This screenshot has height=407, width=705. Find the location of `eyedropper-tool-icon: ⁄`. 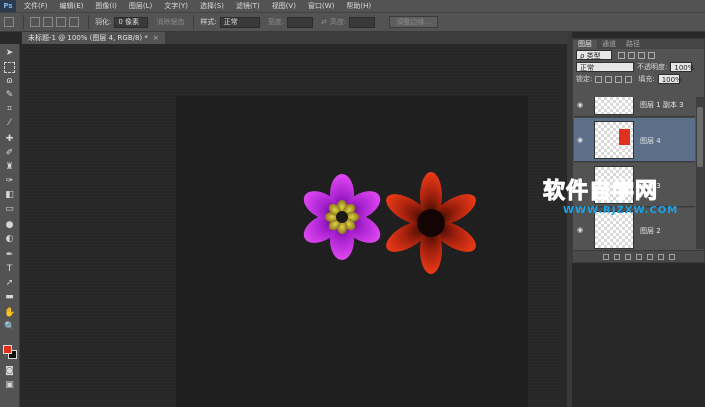

eyedropper-tool-icon: ⁄ is located at coordinates (9, 123).